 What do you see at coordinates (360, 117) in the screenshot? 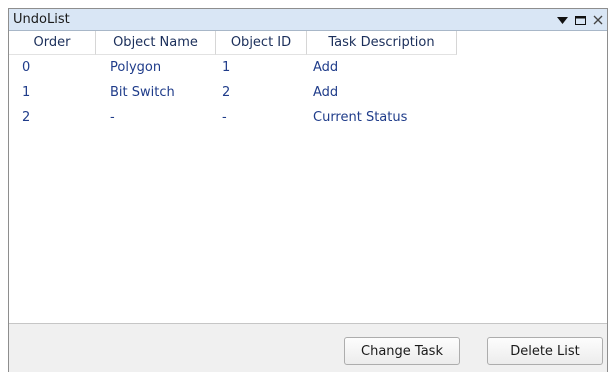
I see `cell-task-description: Current Status` at bounding box center [360, 117].